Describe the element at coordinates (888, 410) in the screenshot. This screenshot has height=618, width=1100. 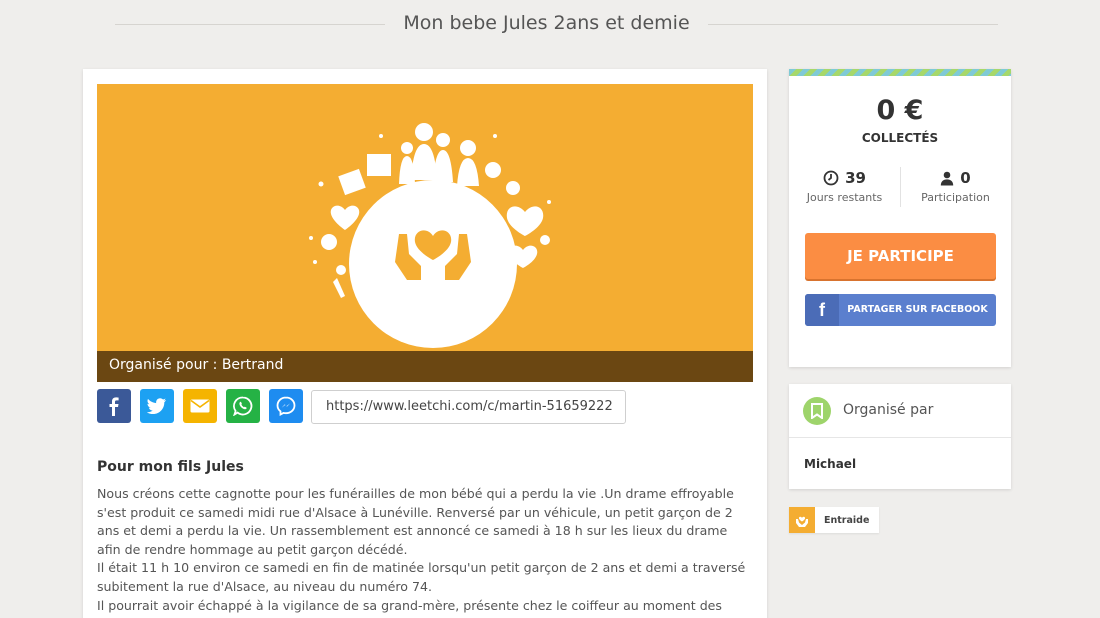
I see `organizer-title: Organisé par` at that location.